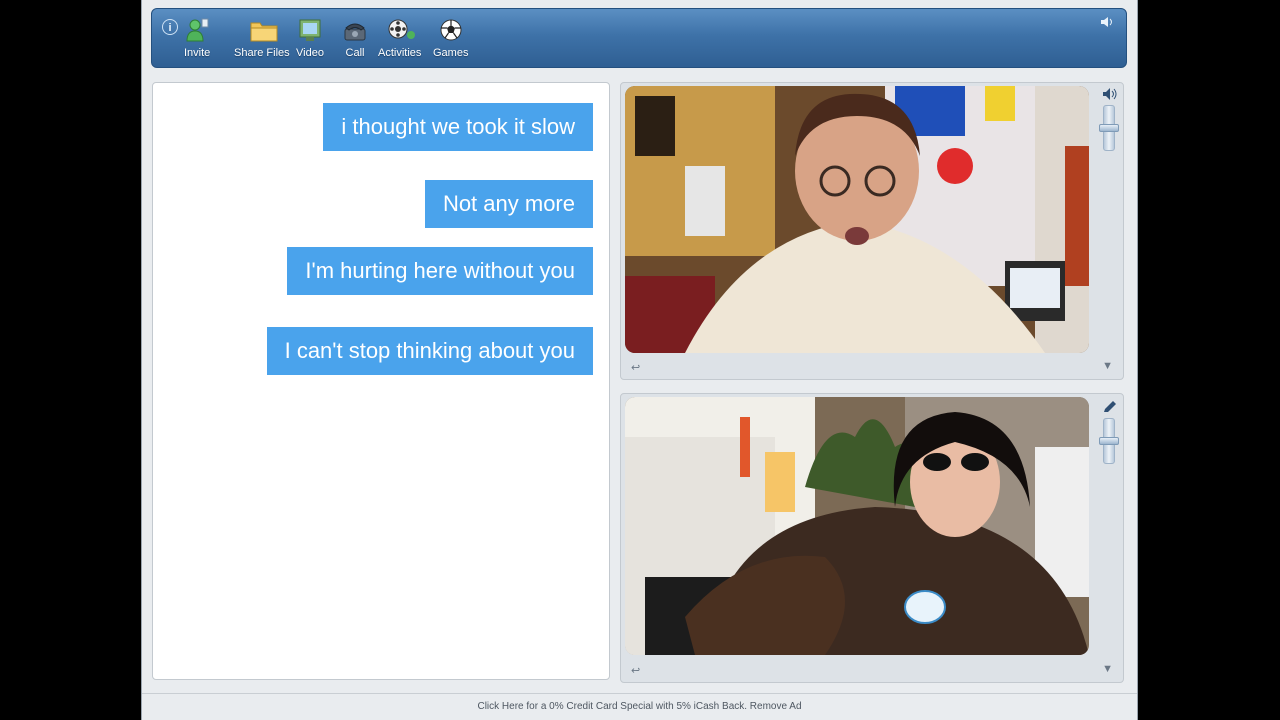 The width and height of the screenshot is (1280, 720). I want to click on call-button: Call, so click(355, 38).